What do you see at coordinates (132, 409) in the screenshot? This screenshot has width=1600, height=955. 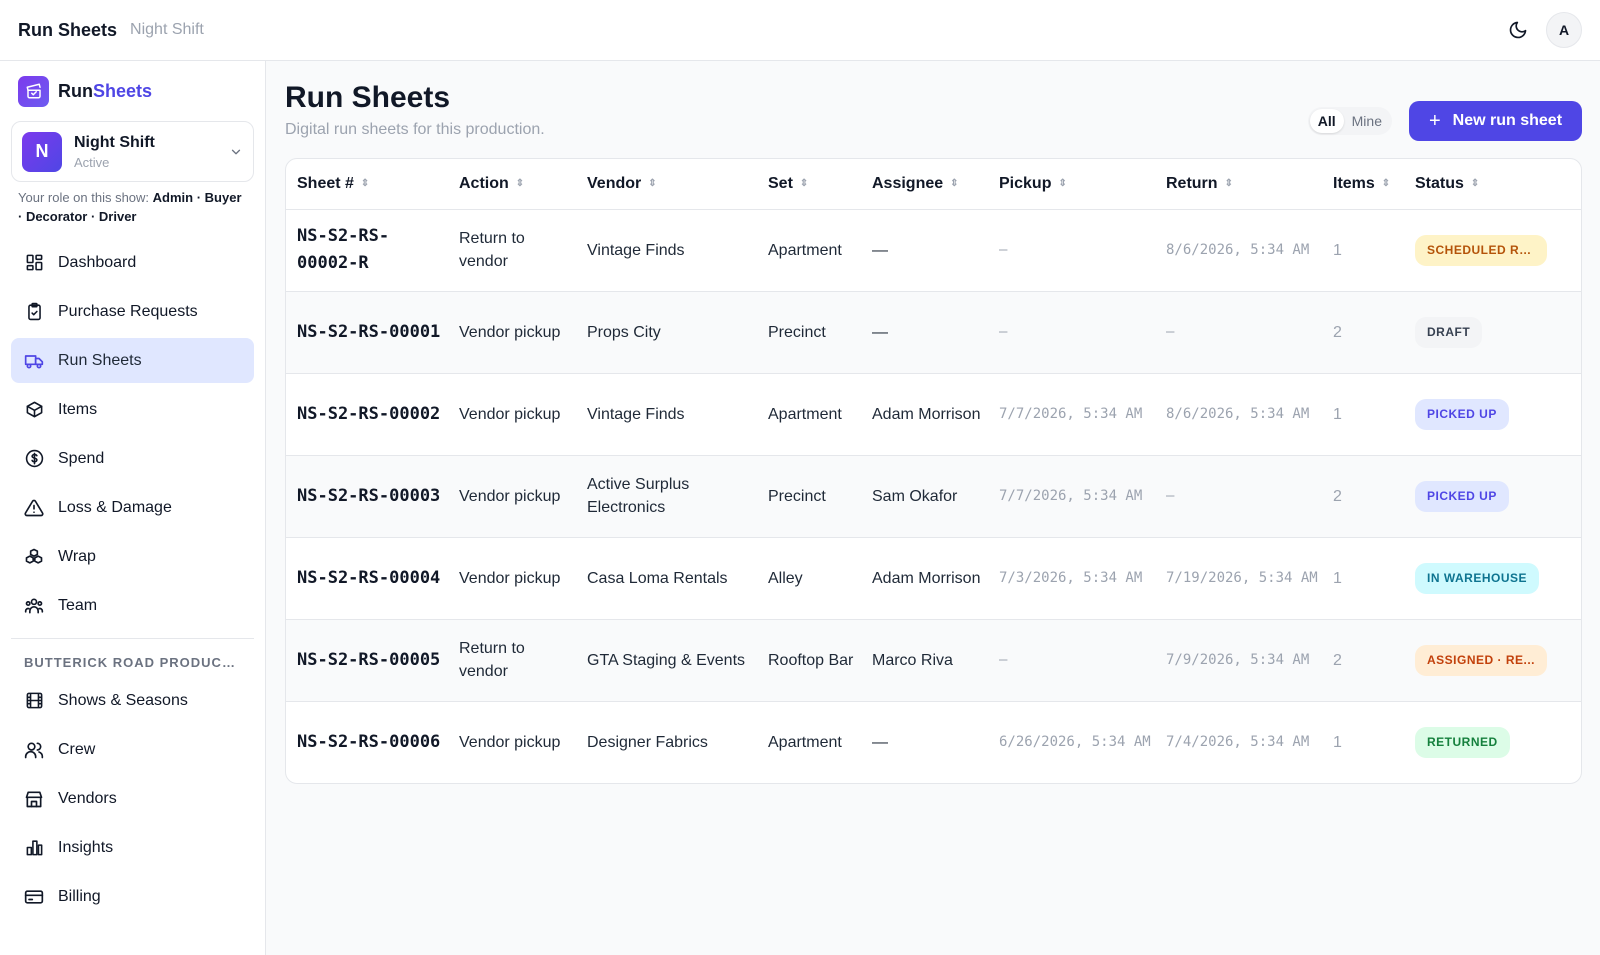 I see `sidebar-item-items: Items` at bounding box center [132, 409].